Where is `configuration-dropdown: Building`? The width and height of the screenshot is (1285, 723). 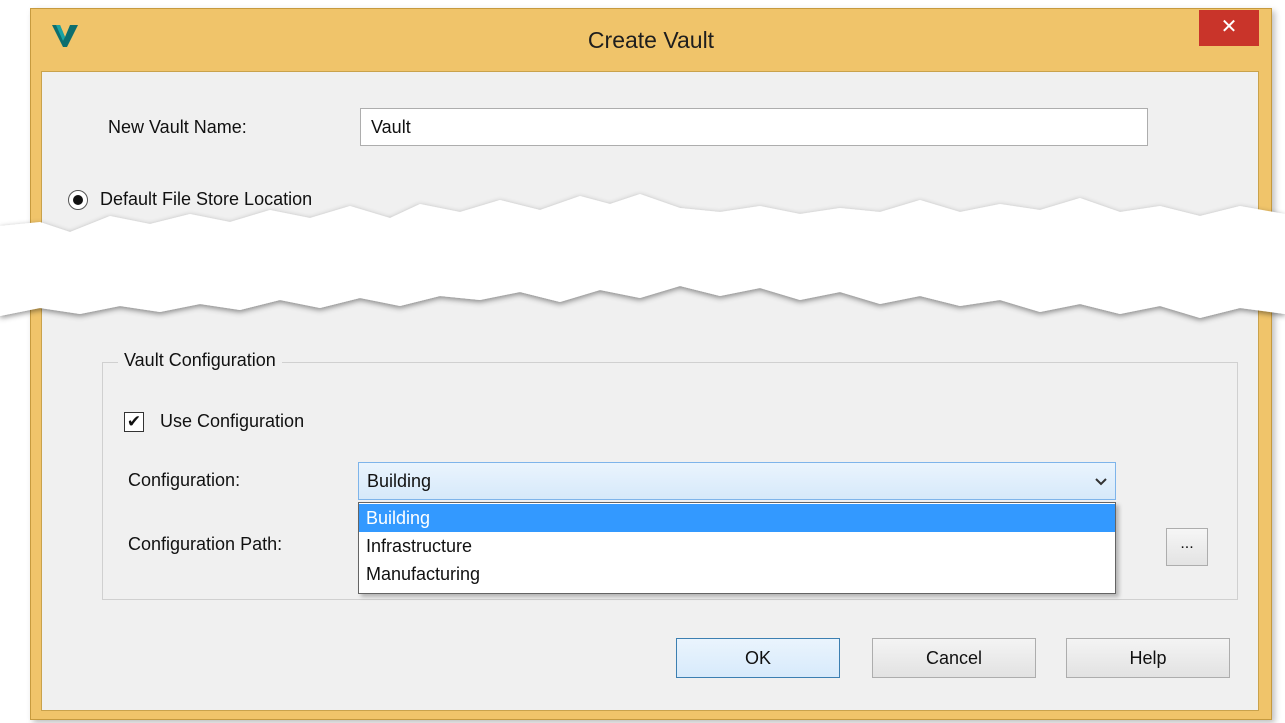
configuration-dropdown: Building is located at coordinates (737, 481).